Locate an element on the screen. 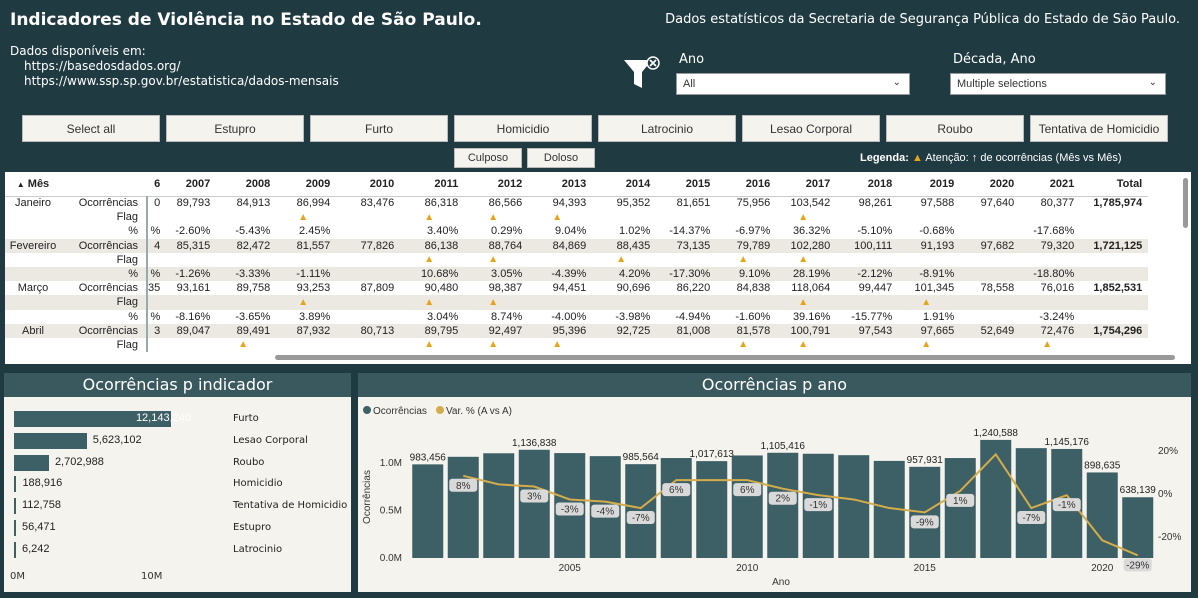  culposo-button: Culposo is located at coordinates (488, 158).